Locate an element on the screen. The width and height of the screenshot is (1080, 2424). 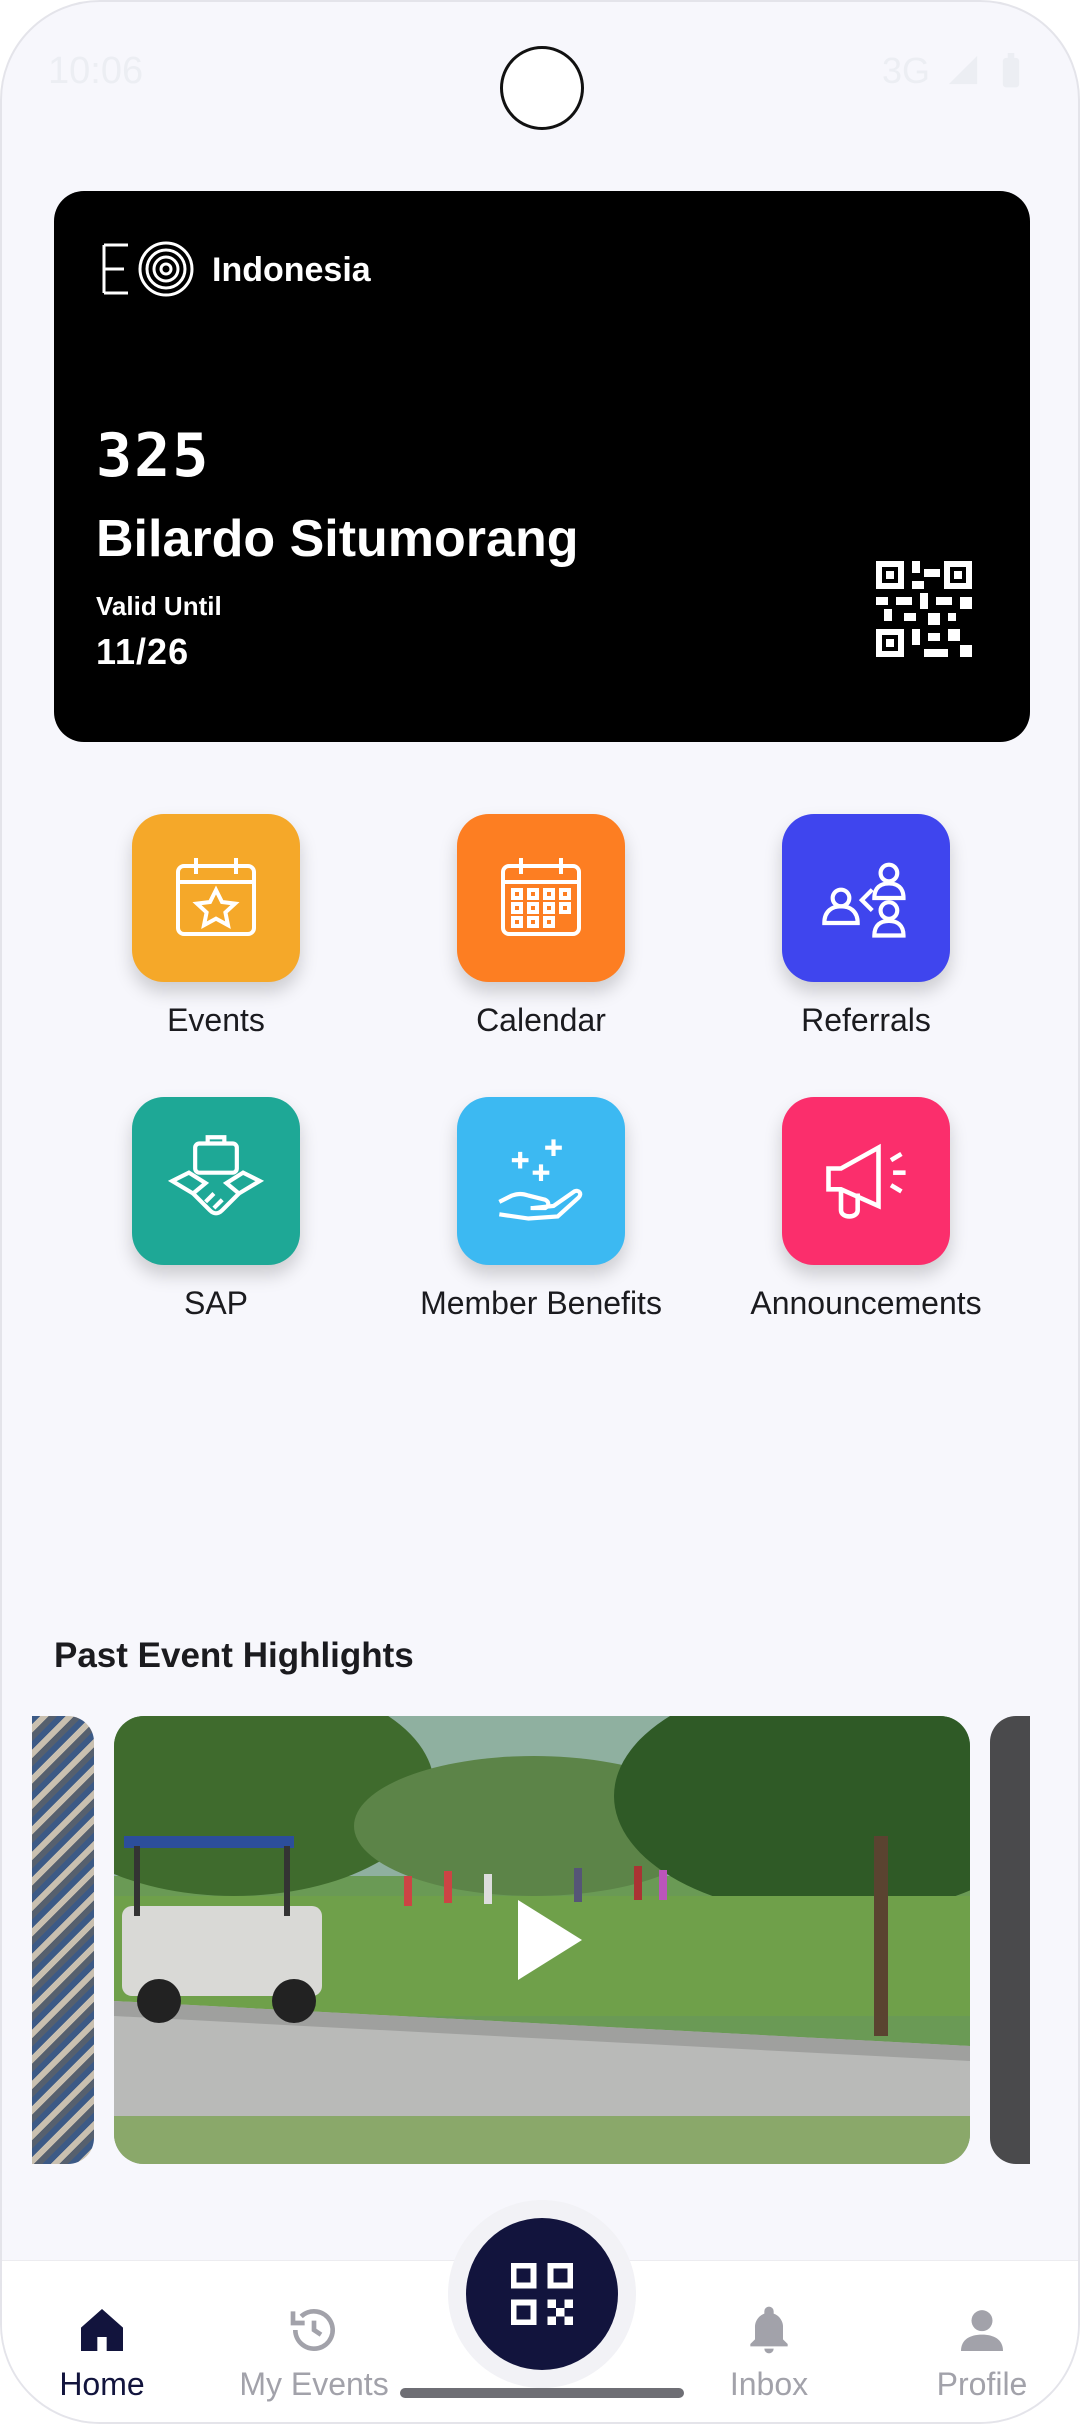
shortcut-label-referrals: Referrals is located at coordinates (866, 1020).